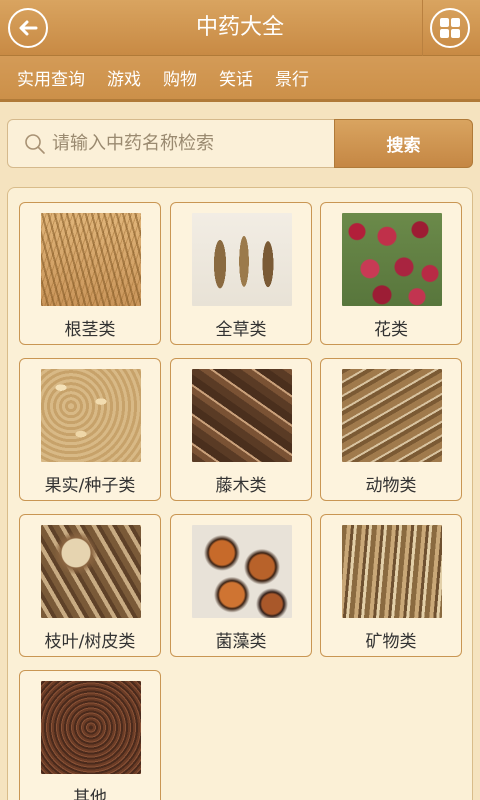 Image resolution: width=480 pixels, height=800 pixels. What do you see at coordinates (391, 330) in the screenshot?
I see `category-label: 花类` at bounding box center [391, 330].